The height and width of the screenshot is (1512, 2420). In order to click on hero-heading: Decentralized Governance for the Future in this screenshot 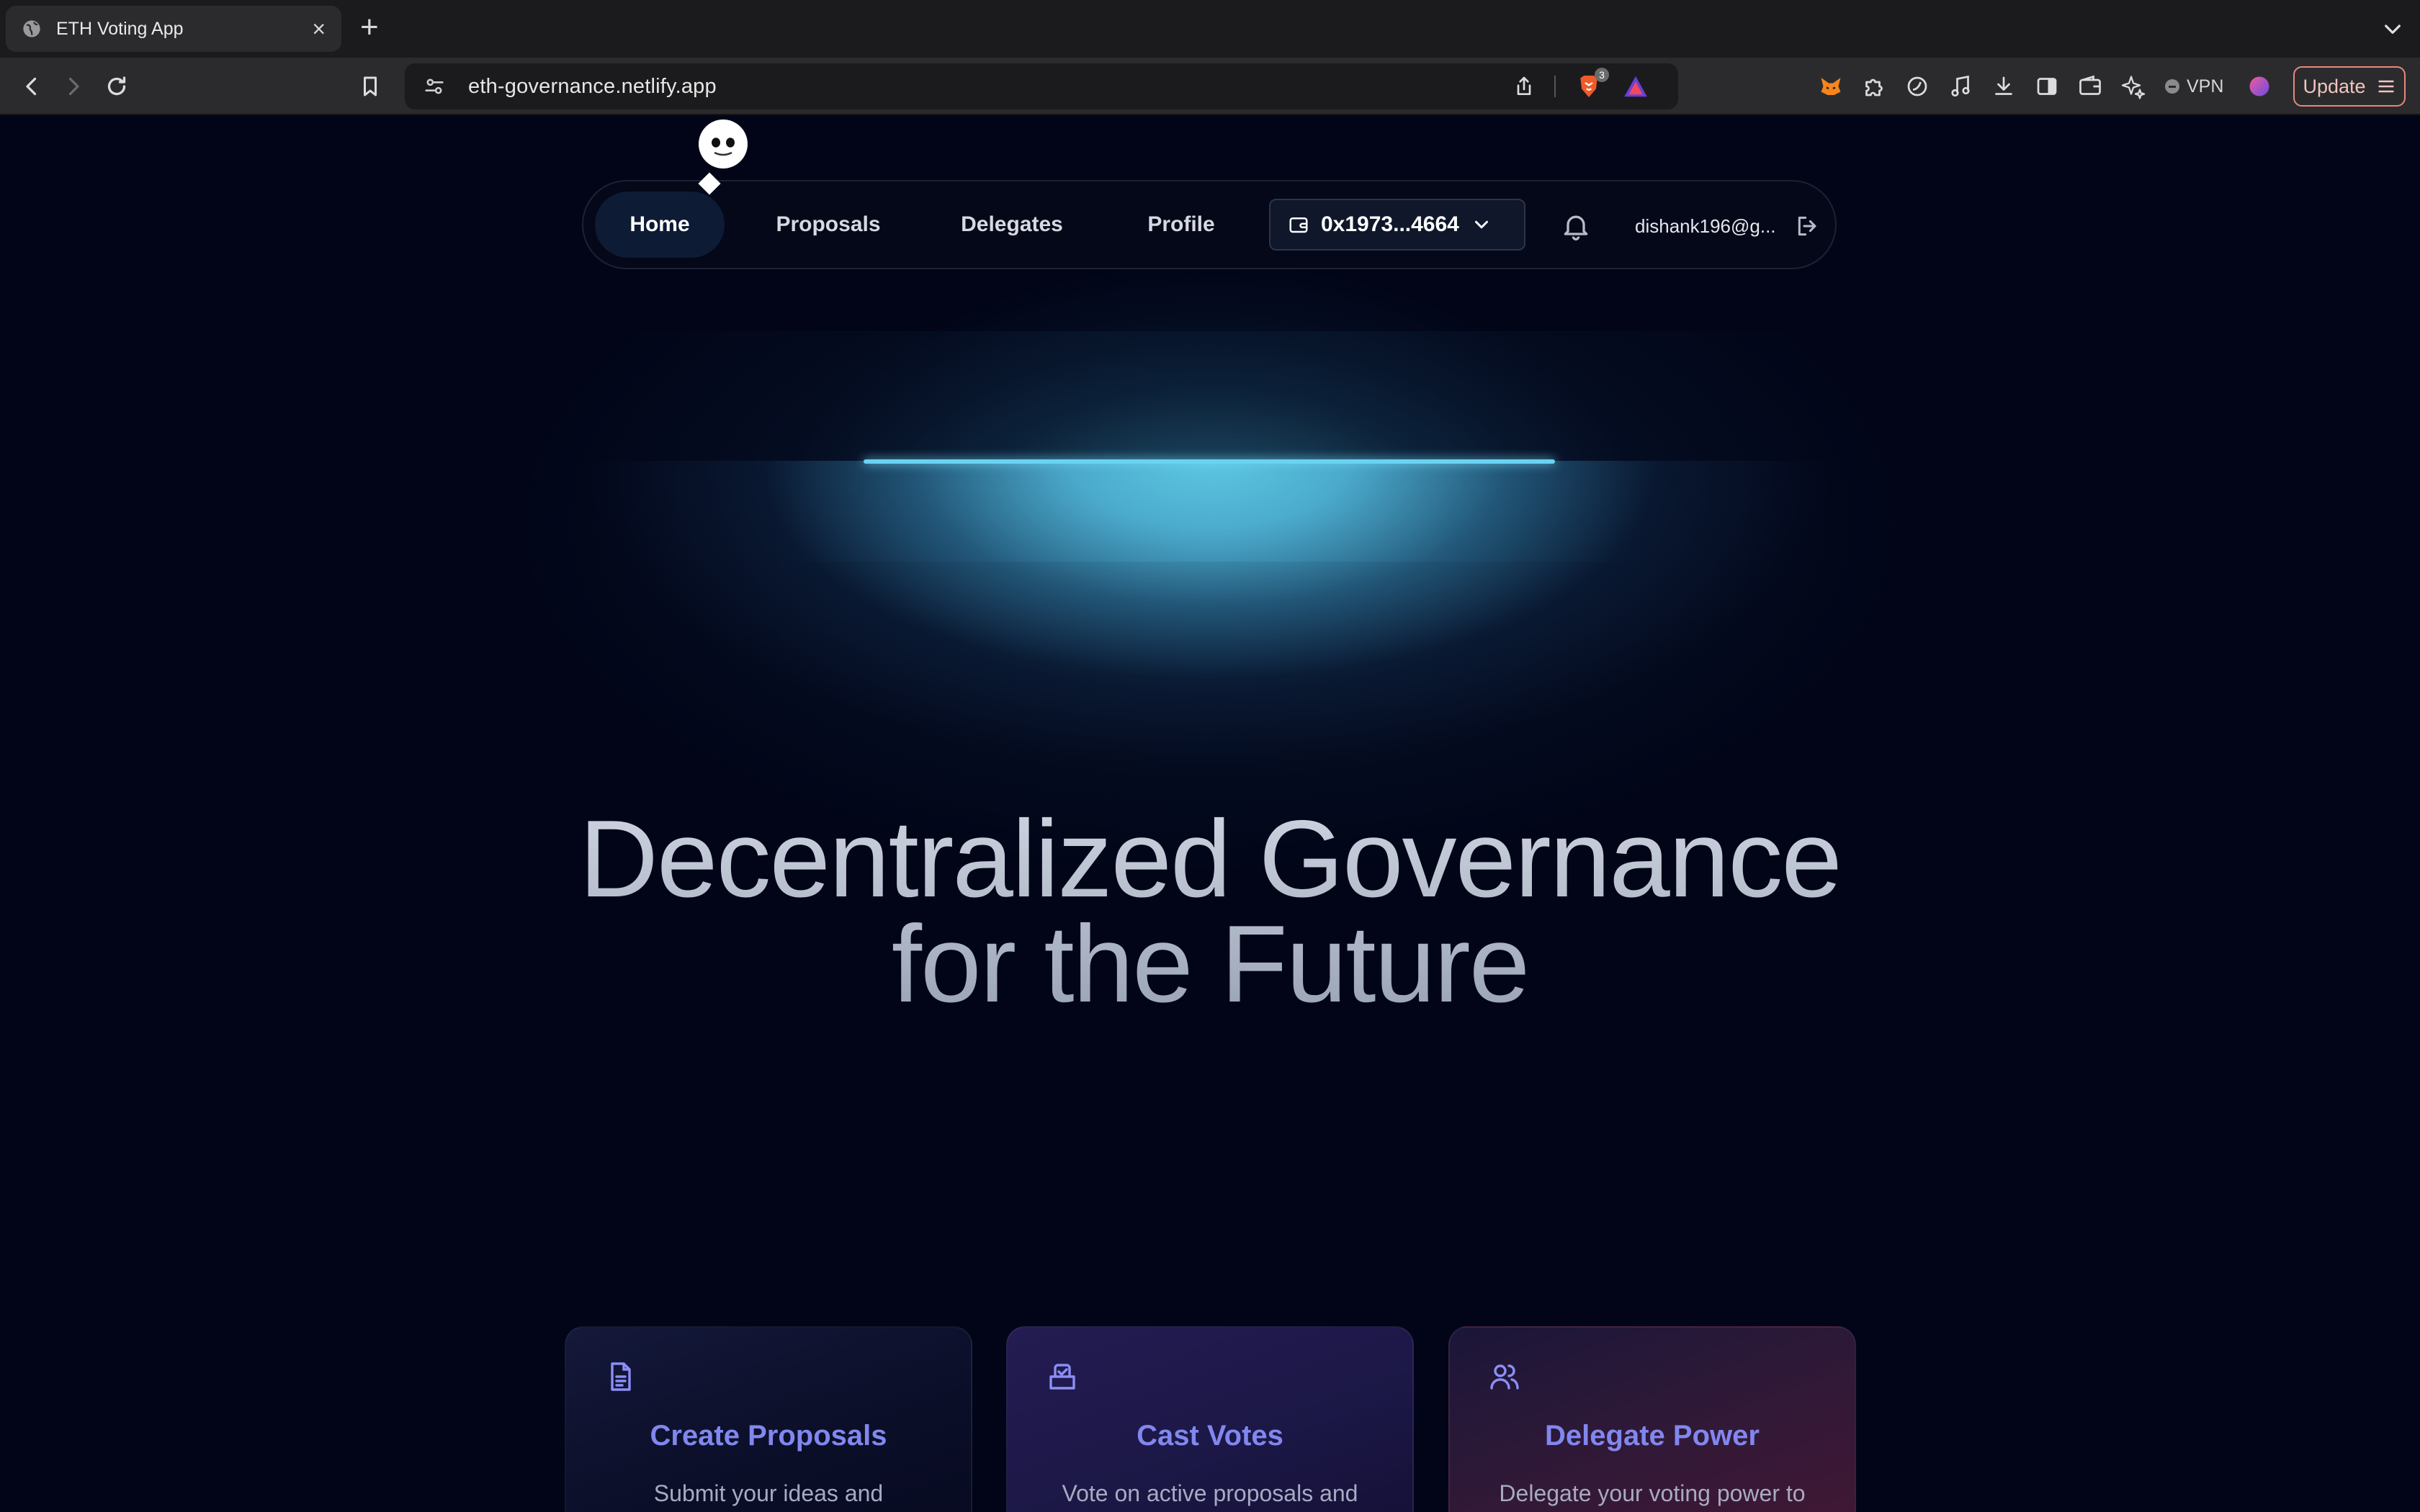, I will do `click(1210, 911)`.